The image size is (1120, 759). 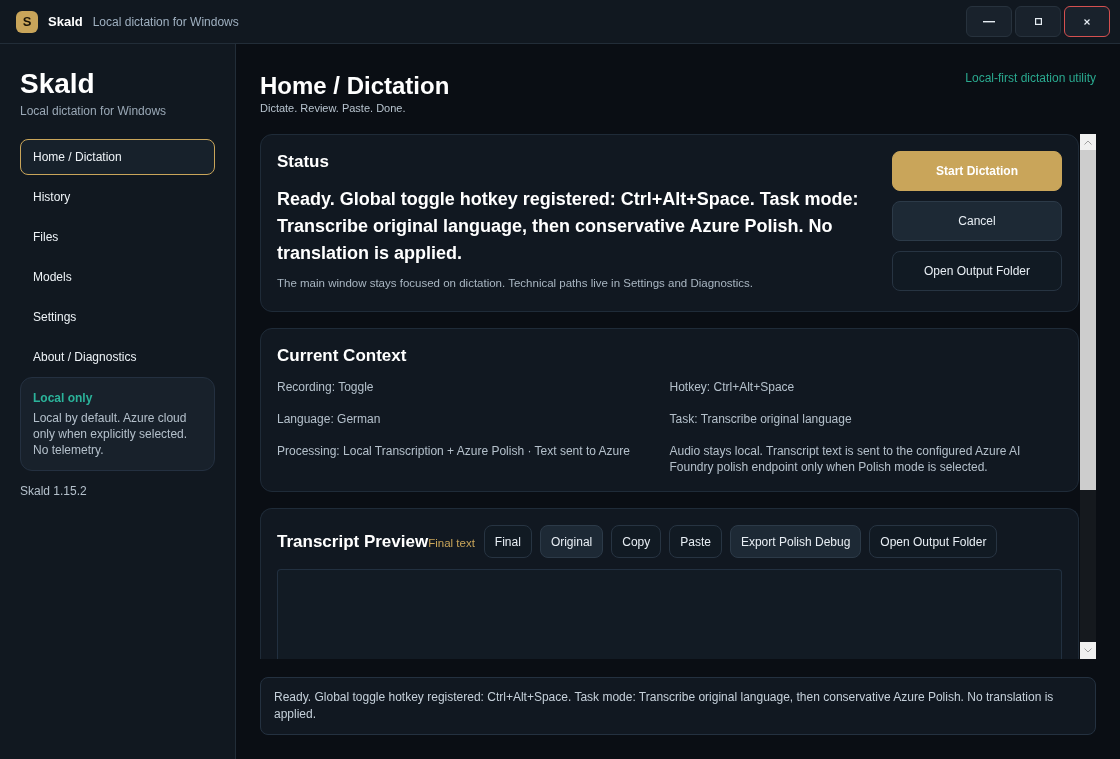 What do you see at coordinates (63, 398) in the screenshot?
I see `info-card-title: Local only` at bounding box center [63, 398].